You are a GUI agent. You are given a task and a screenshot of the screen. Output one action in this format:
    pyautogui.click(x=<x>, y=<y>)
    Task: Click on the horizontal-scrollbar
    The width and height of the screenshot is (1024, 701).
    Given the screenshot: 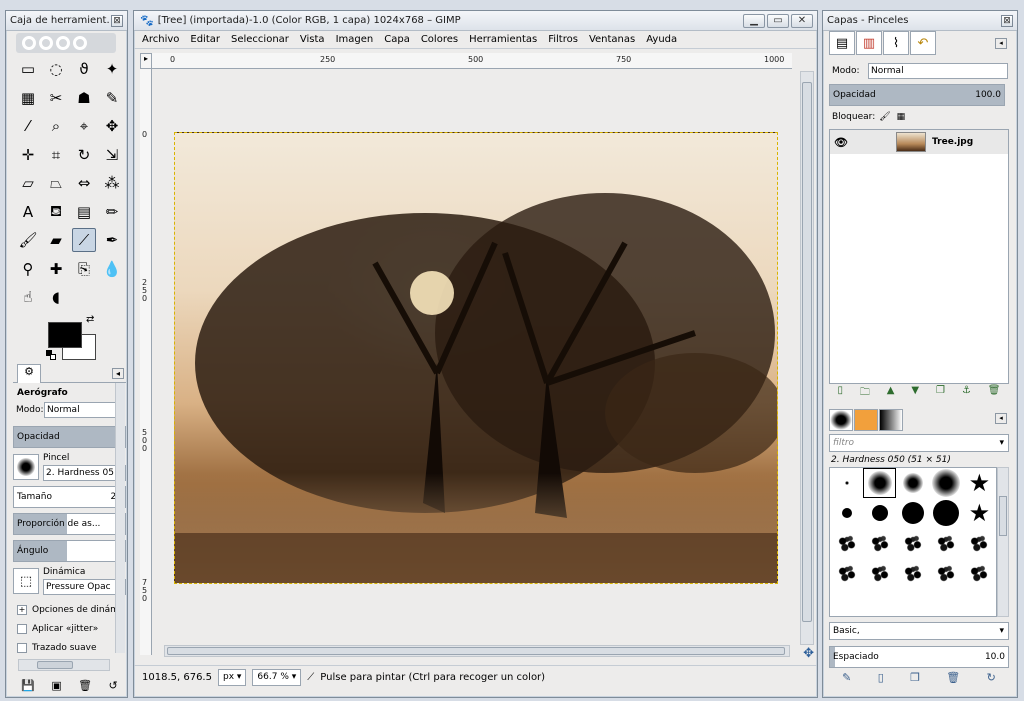 What is the action you would take?
    pyautogui.click(x=477, y=651)
    